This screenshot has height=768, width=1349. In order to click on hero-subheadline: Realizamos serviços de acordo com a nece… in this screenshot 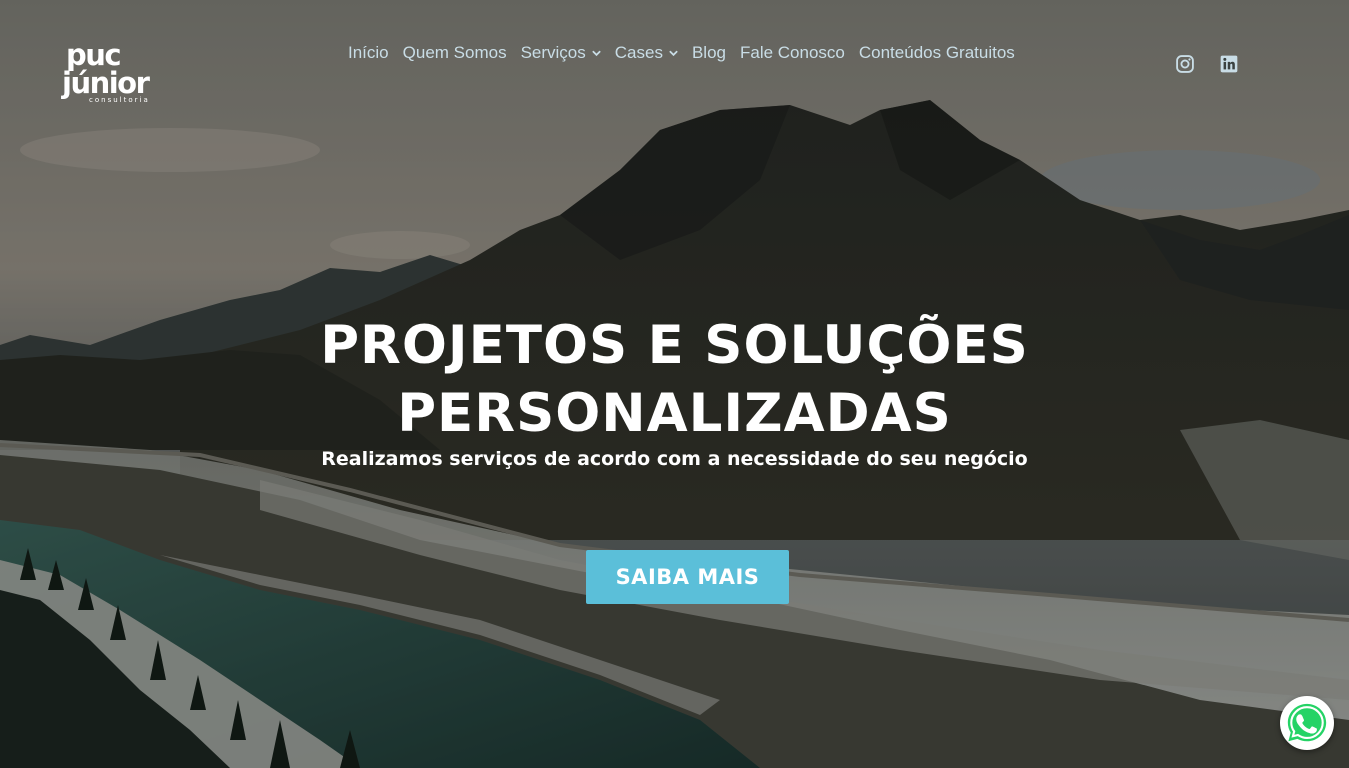, I will do `click(674, 459)`.